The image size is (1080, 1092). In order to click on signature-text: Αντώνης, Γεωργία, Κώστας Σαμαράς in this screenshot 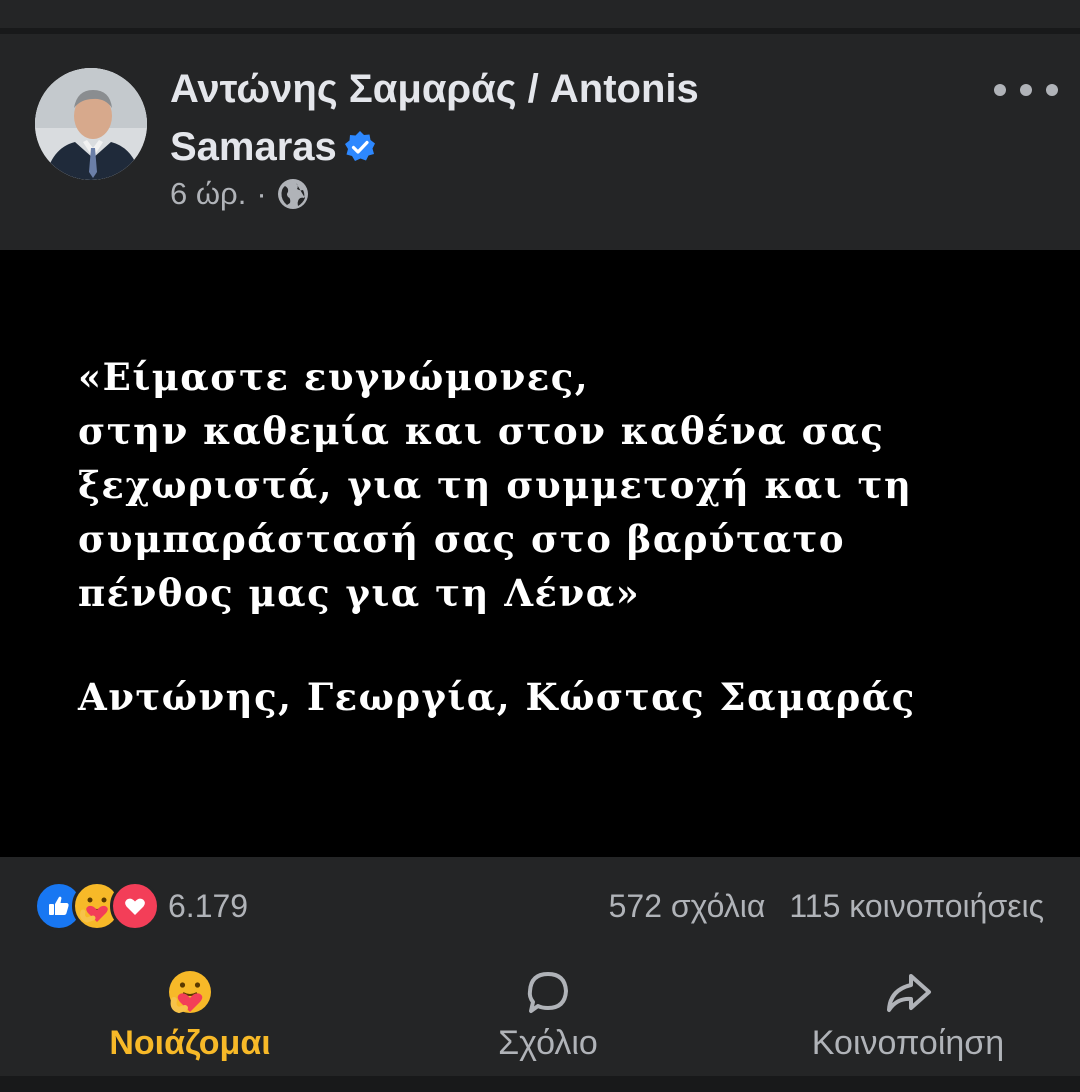, I will do `click(497, 697)`.